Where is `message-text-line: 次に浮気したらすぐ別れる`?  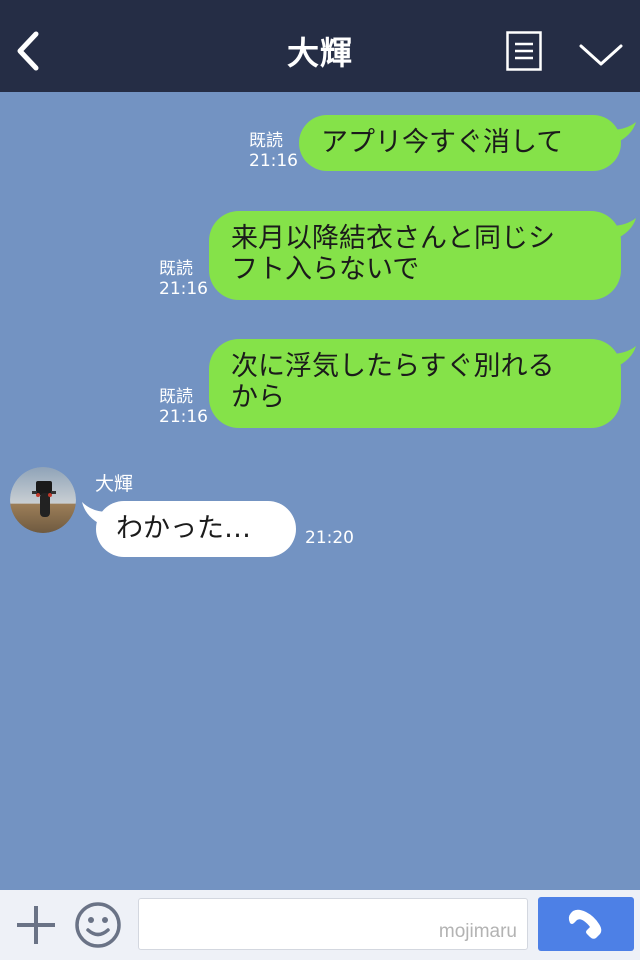 message-text-line: 次に浮気したらすぐ別れる is located at coordinates (393, 366).